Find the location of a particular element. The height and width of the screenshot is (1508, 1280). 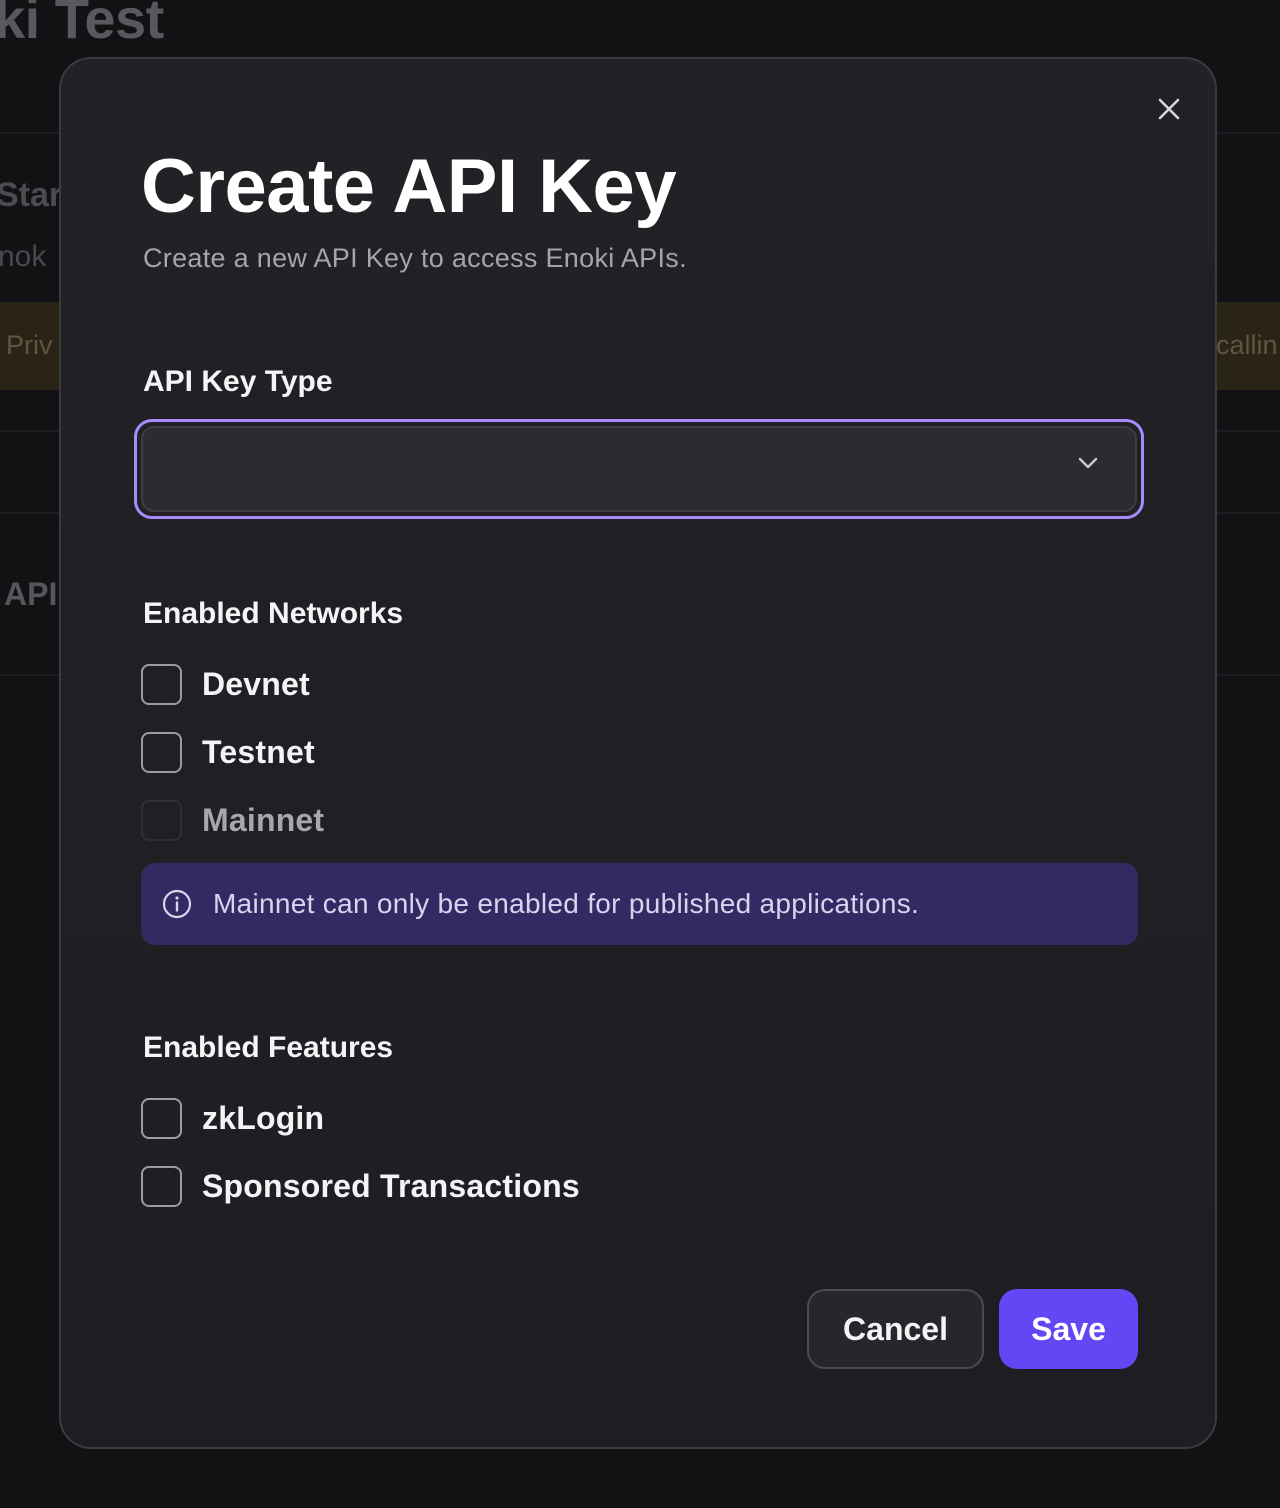

mainnet-checkbox is located at coordinates (161, 820).